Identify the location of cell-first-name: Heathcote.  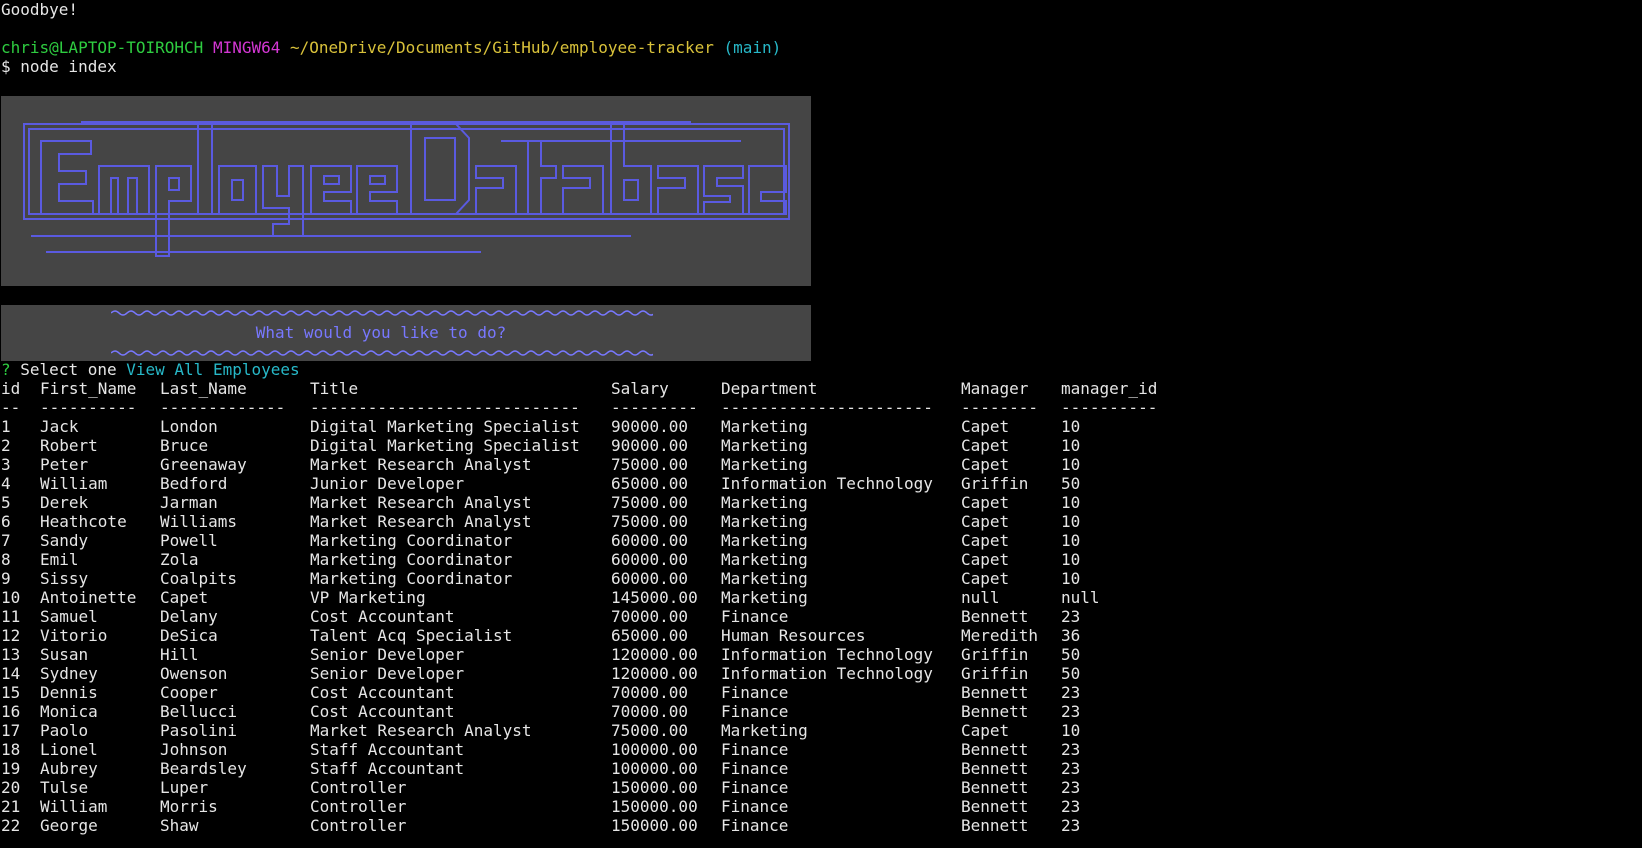
(83, 521).